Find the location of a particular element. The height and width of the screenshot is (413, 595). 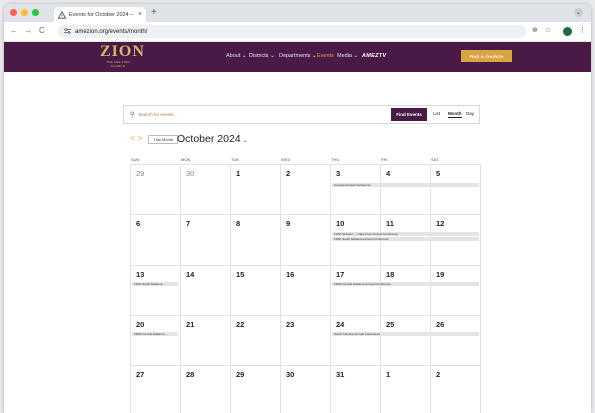

nav-districts: Districts ⌄ is located at coordinates (262, 56).